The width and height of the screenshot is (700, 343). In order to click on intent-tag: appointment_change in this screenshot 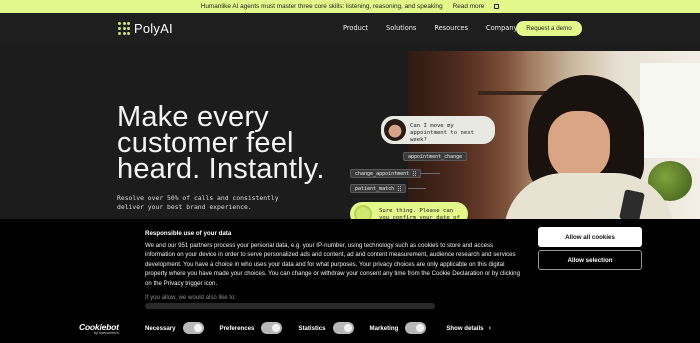, I will do `click(435, 156)`.